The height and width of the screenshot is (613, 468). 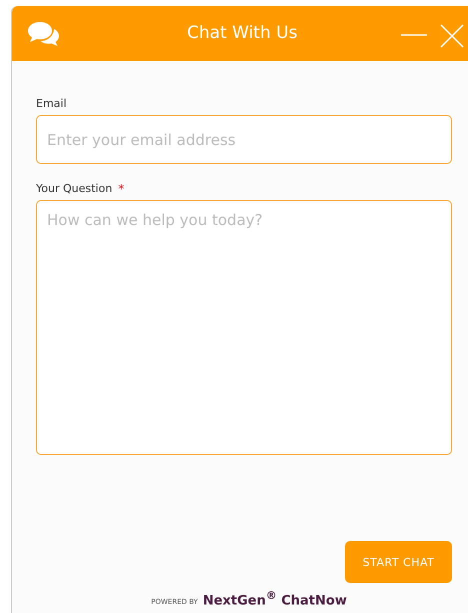 I want to click on start-chat-button: START CHAT, so click(x=398, y=562).